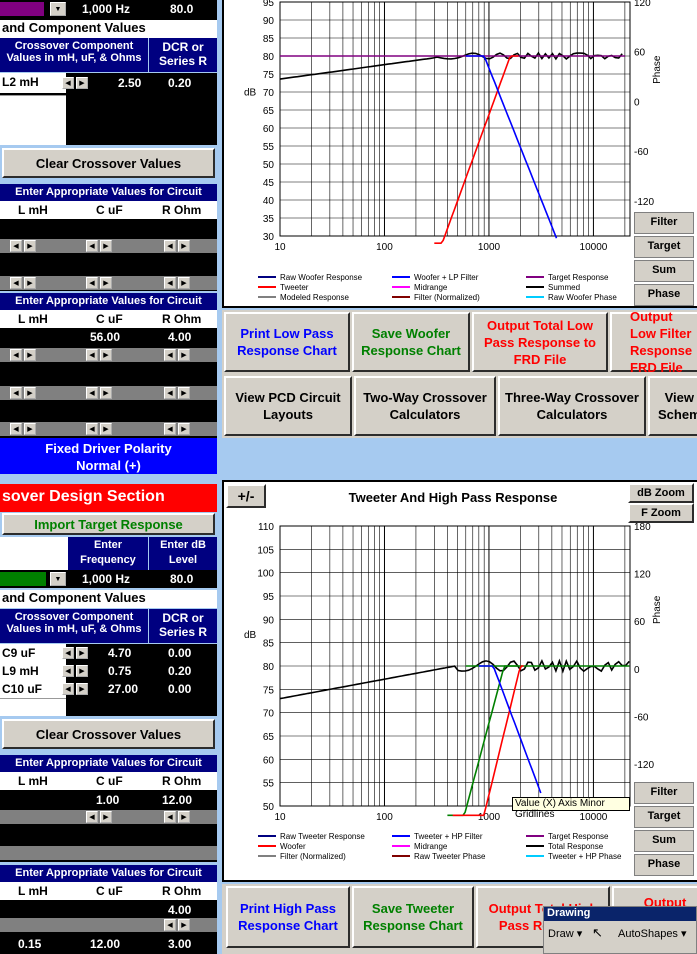  I want to click on row1-value: 2.50, so click(129, 83).